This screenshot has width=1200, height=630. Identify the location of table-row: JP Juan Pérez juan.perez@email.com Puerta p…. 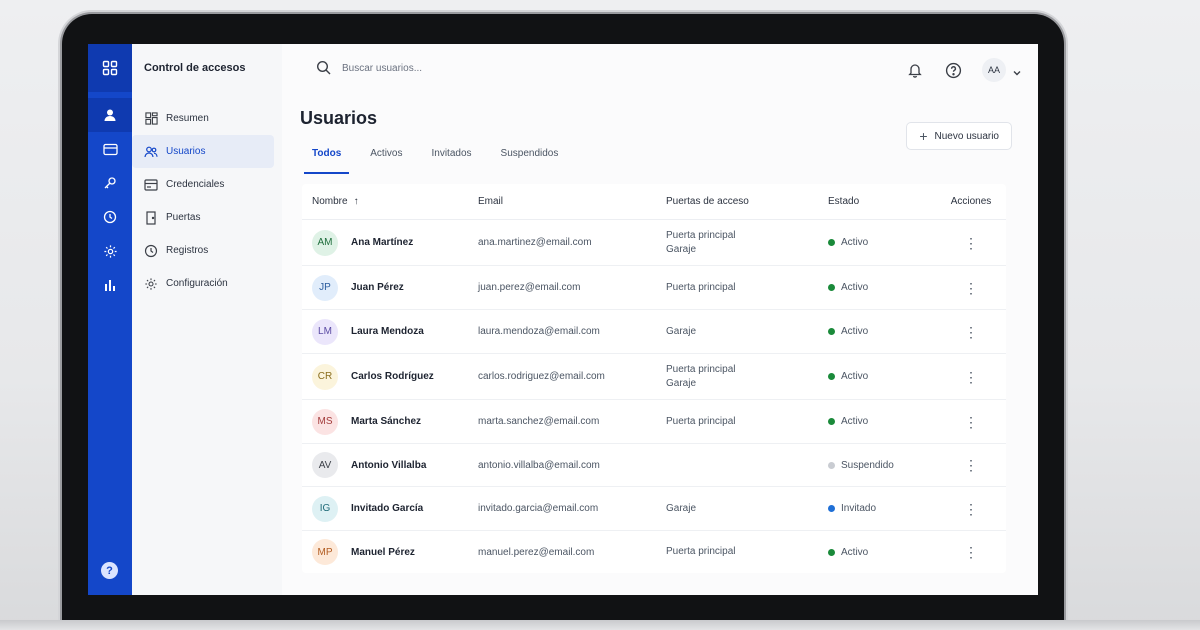
(654, 288).